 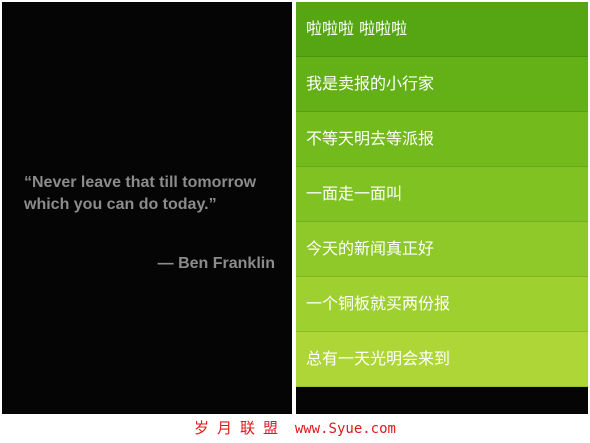 What do you see at coordinates (345, 429) in the screenshot?
I see `watermark-url: www.Syue.com` at bounding box center [345, 429].